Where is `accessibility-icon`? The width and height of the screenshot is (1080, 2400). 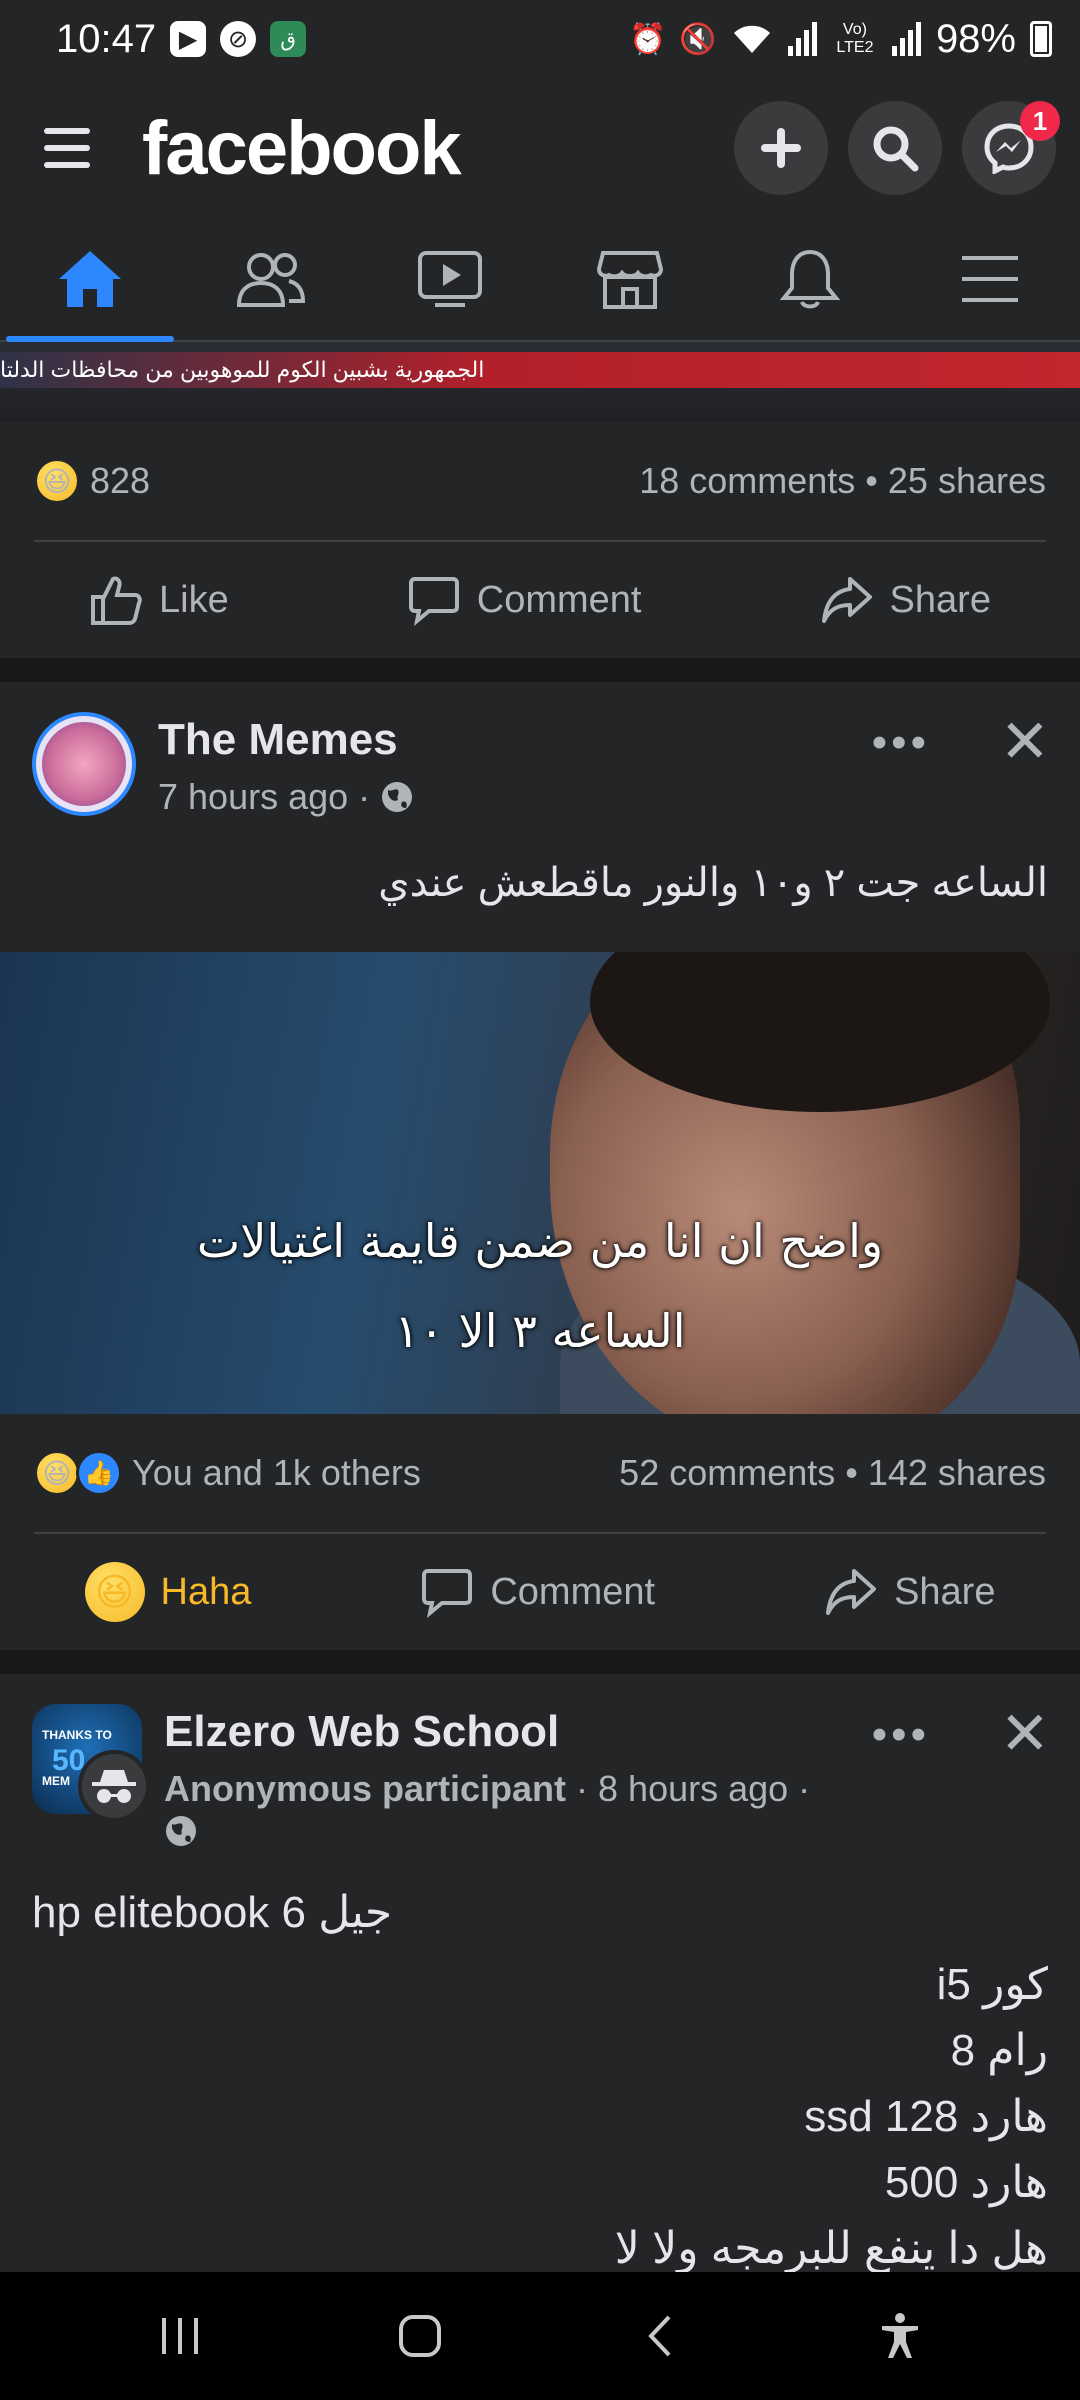
accessibility-icon is located at coordinates (900, 2335).